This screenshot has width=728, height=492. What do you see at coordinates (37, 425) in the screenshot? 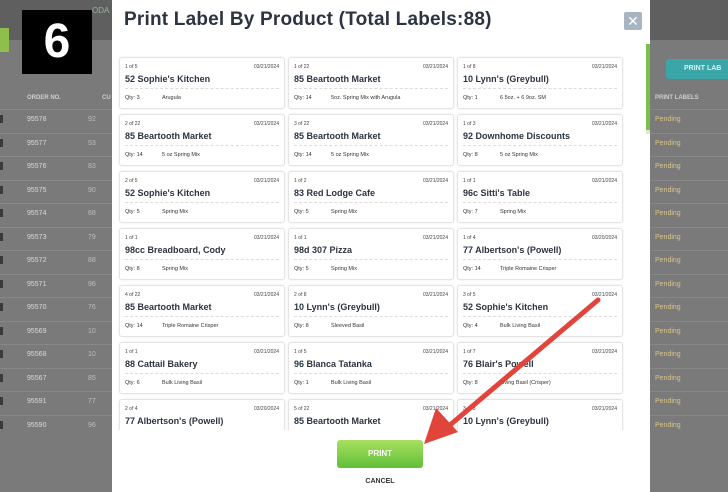
I see `order-number: 95590` at bounding box center [37, 425].